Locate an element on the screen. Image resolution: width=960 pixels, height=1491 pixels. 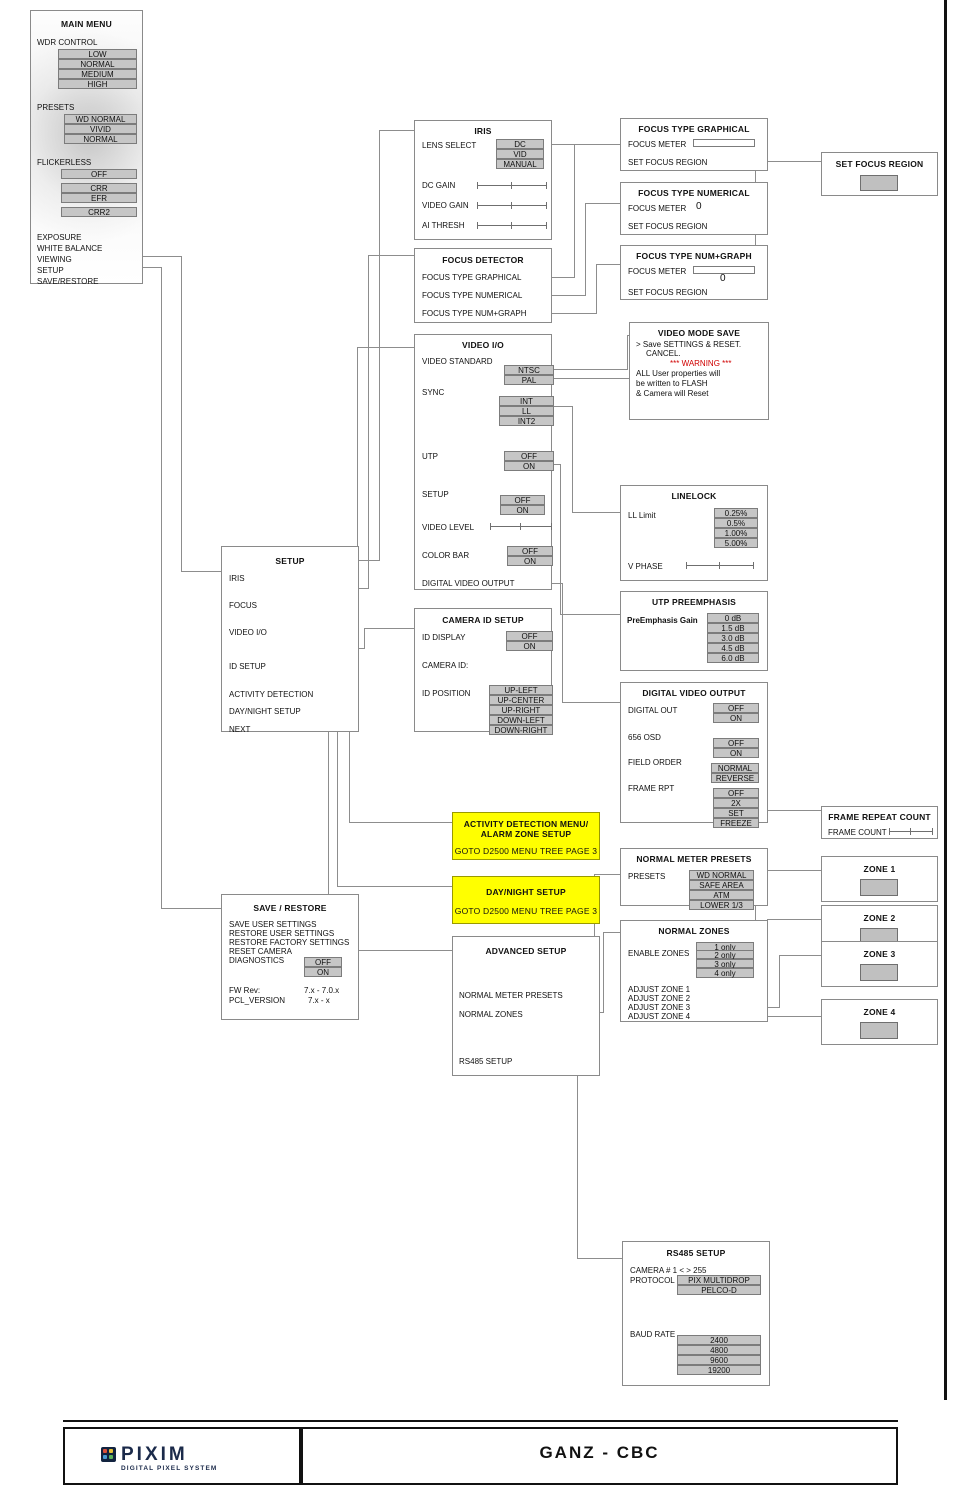
wdr-option-low: LOW is located at coordinates (97, 54).